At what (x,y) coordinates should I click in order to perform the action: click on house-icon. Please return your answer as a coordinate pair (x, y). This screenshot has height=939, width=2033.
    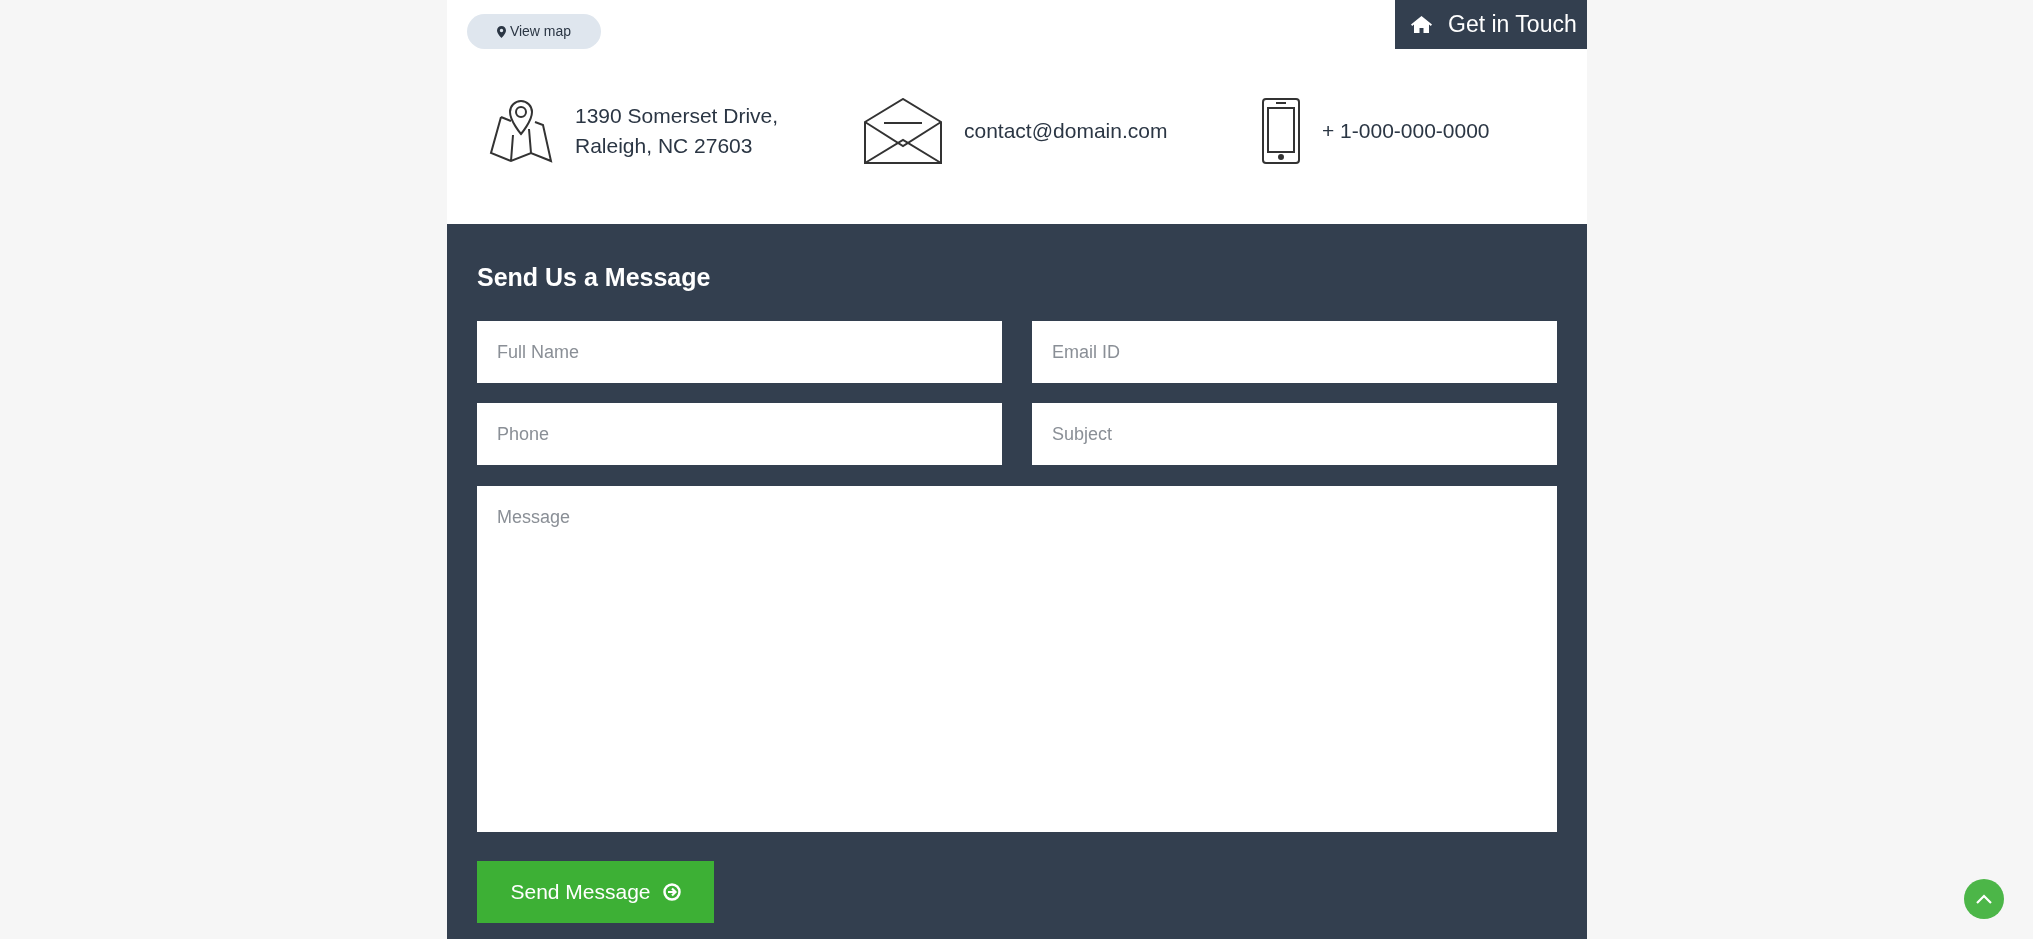
    Looking at the image, I should click on (1421, 24).